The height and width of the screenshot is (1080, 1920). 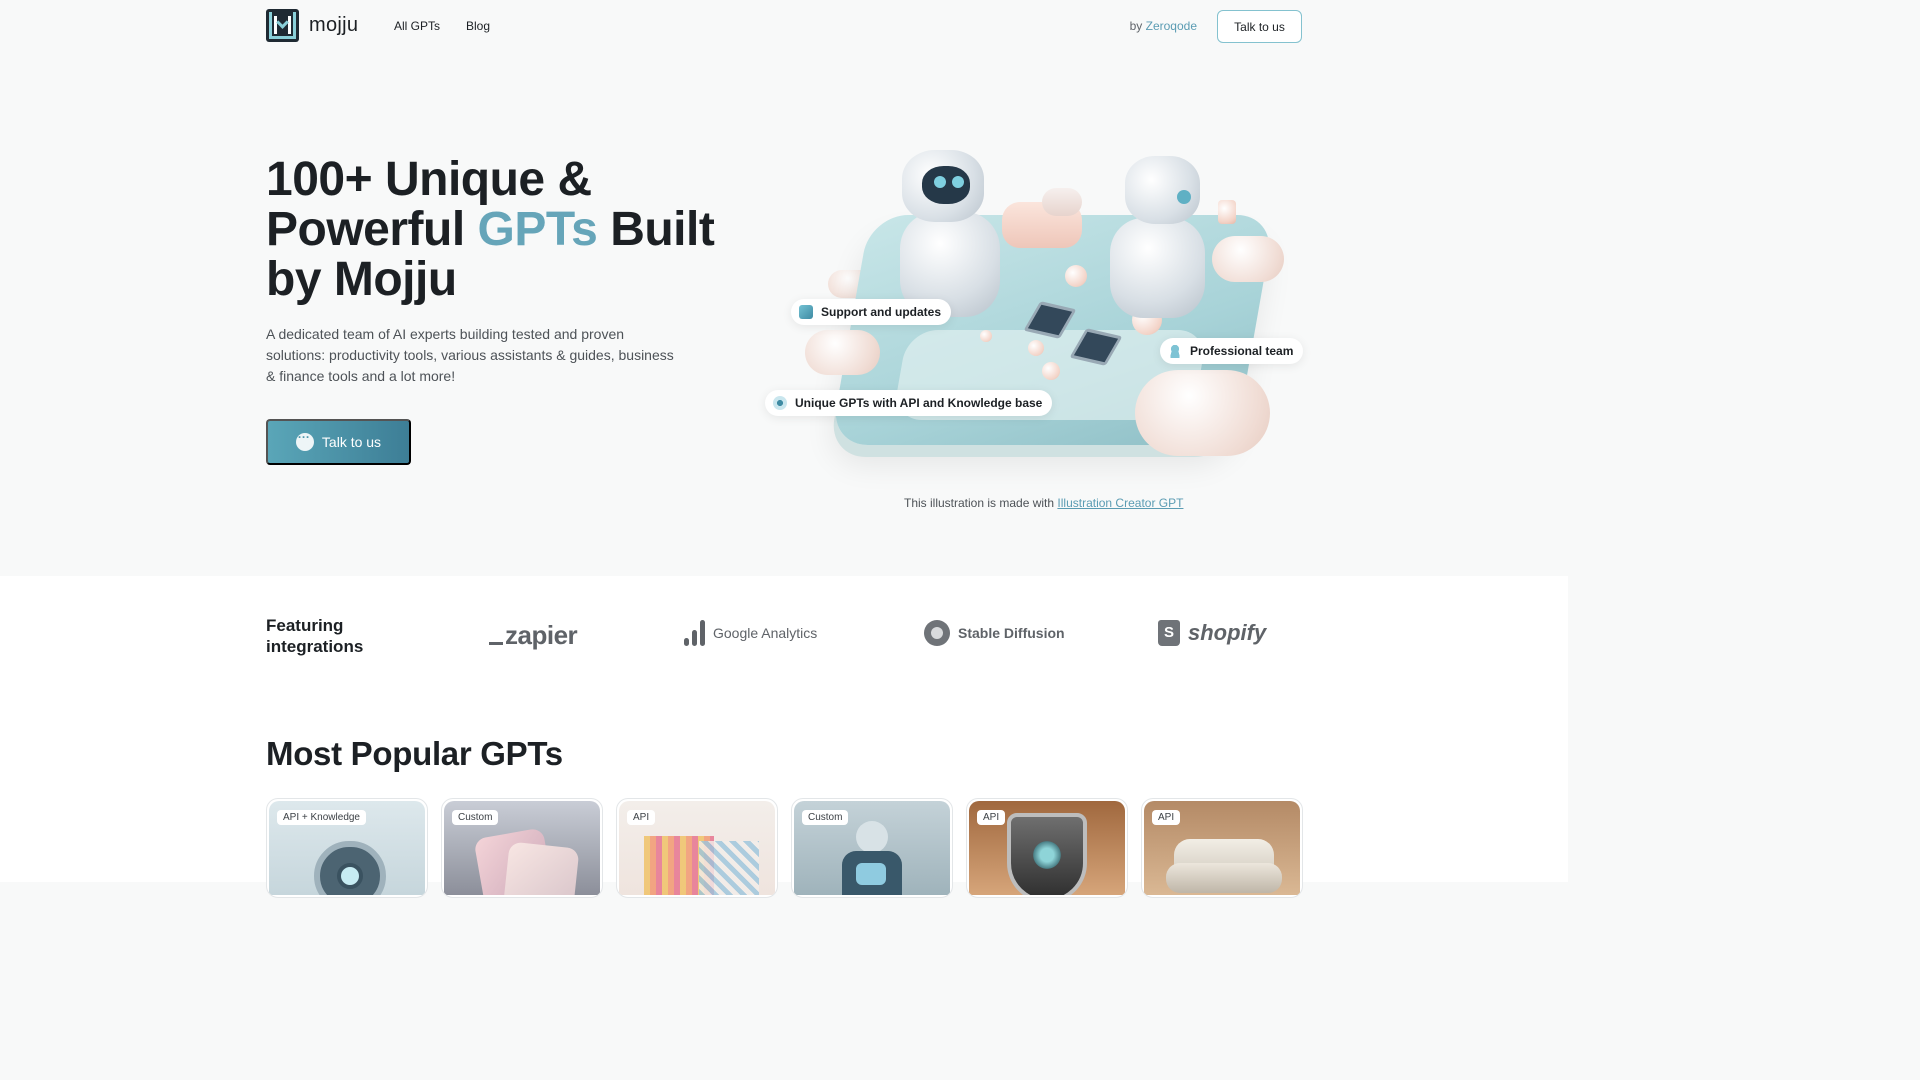 I want to click on gpt-card-tag: API + Knowledge, so click(x=321, y=817).